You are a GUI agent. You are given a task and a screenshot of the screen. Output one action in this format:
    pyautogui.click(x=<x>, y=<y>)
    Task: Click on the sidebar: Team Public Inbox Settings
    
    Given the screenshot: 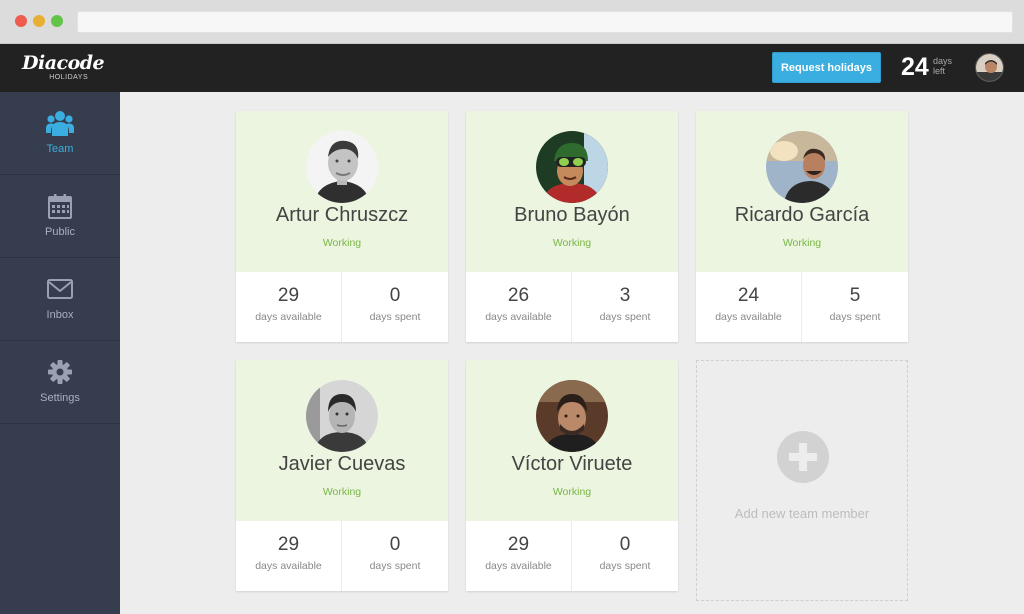 What is the action you would take?
    pyautogui.click(x=60, y=353)
    